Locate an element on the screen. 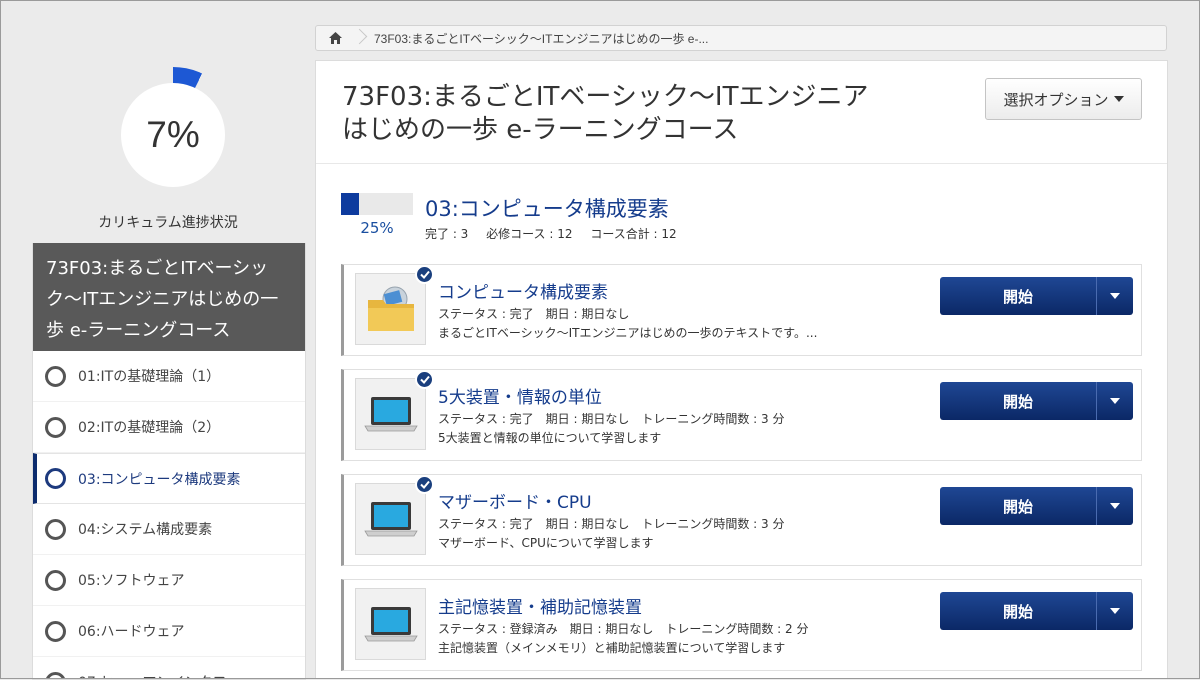 The width and height of the screenshot is (1200, 680). course-meta: ステータス : 登録済み 期日 : 期日なし トレーニング時間数 : 2 分 is located at coordinates (623, 628).